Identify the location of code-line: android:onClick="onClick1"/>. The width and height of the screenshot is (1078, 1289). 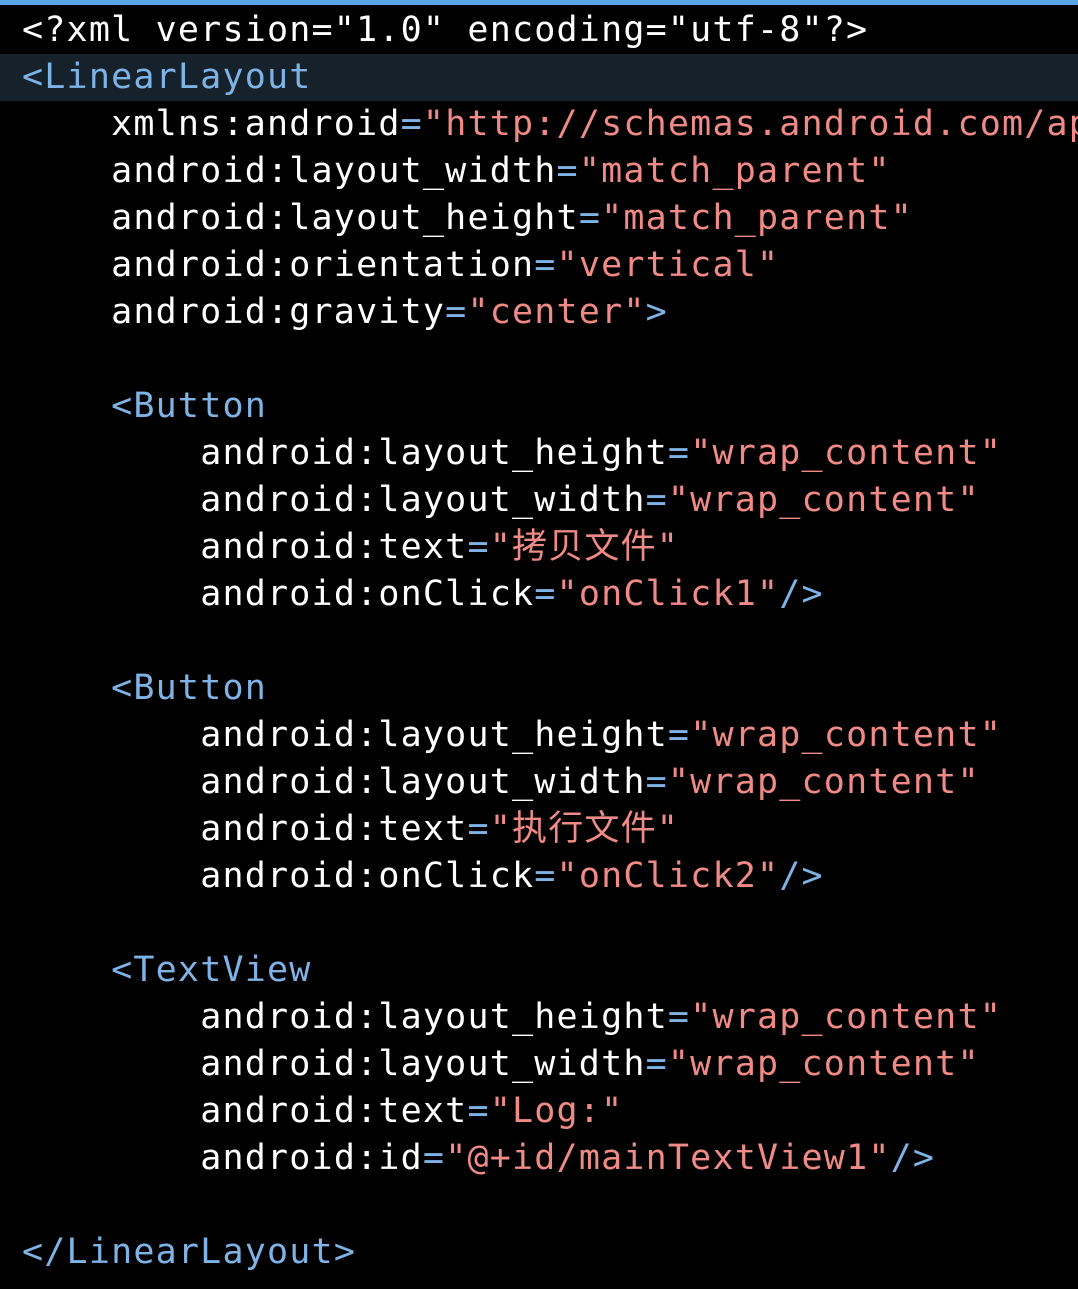
(539, 594).